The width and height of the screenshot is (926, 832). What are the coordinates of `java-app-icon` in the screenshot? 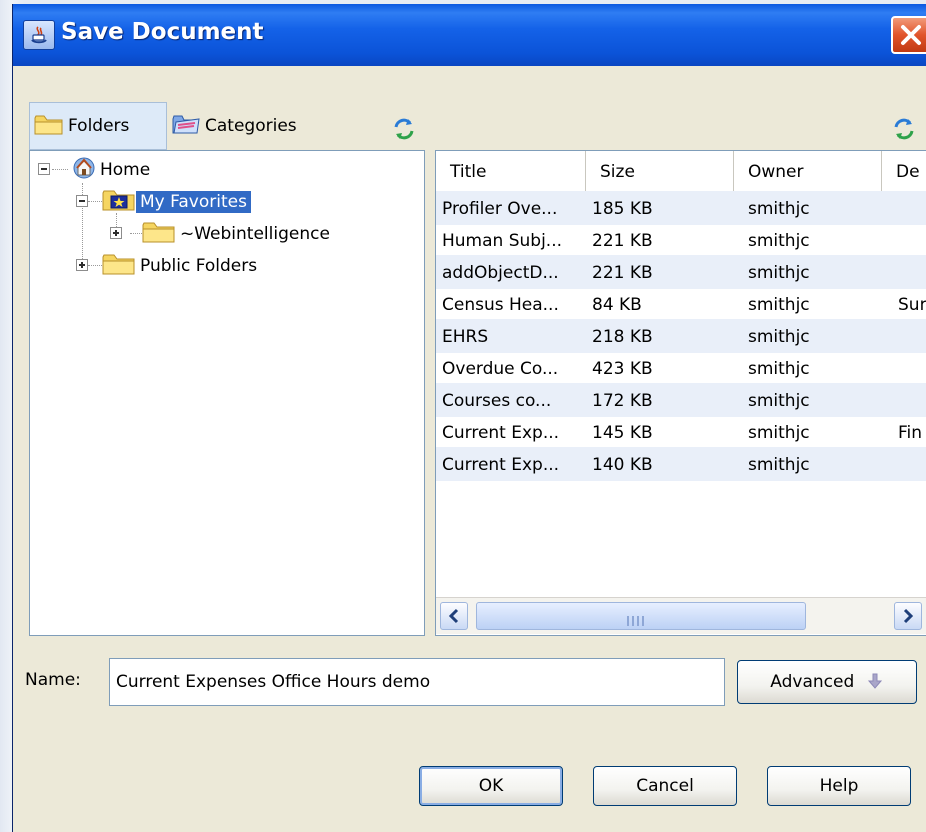 It's located at (39, 35).